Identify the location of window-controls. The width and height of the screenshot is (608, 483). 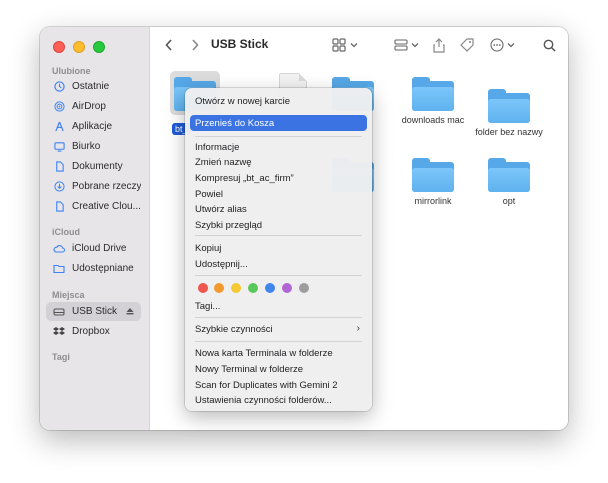
(79, 47).